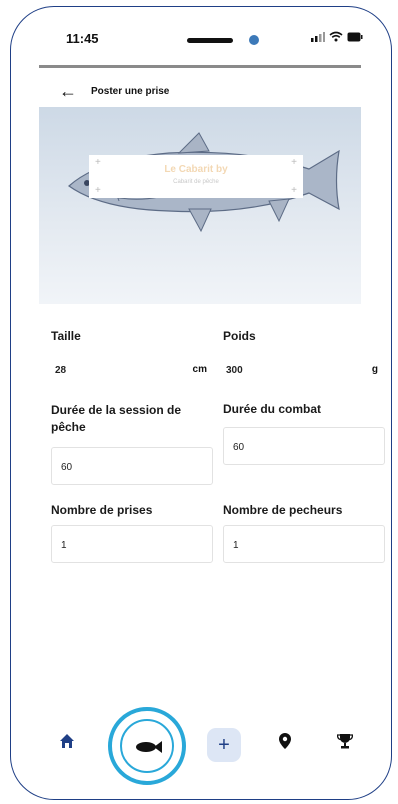 The height and width of the screenshot is (804, 398). Describe the element at coordinates (116, 418) in the screenshot. I see `duree-session-label: Durée de la session de pêche` at that location.